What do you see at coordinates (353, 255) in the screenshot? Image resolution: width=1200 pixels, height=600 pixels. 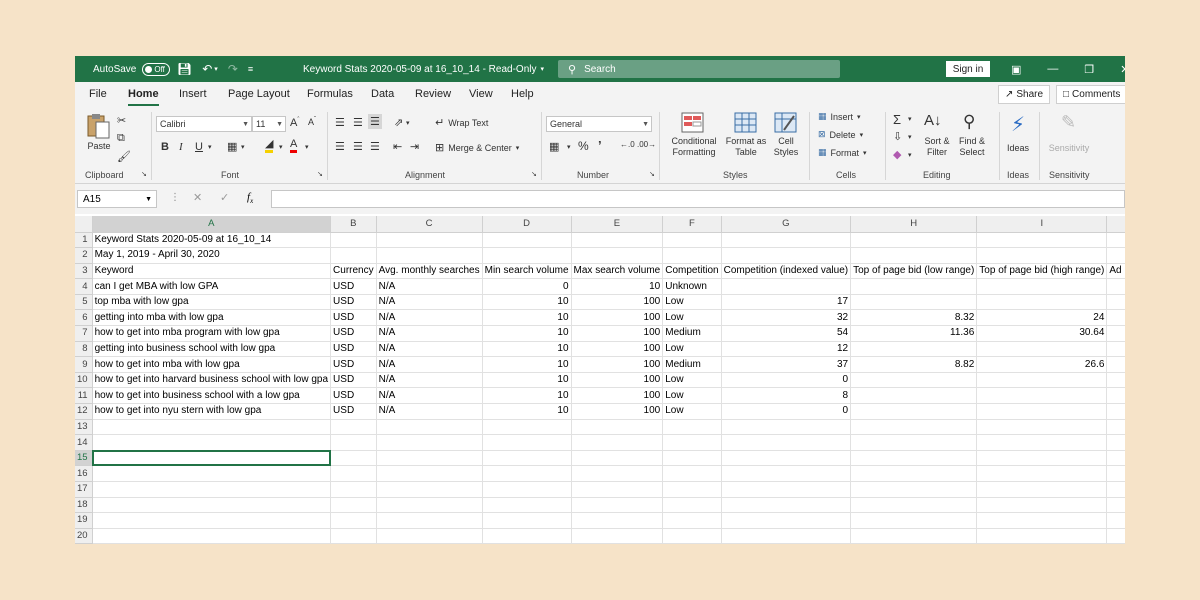 I see `cell-B2` at bounding box center [353, 255].